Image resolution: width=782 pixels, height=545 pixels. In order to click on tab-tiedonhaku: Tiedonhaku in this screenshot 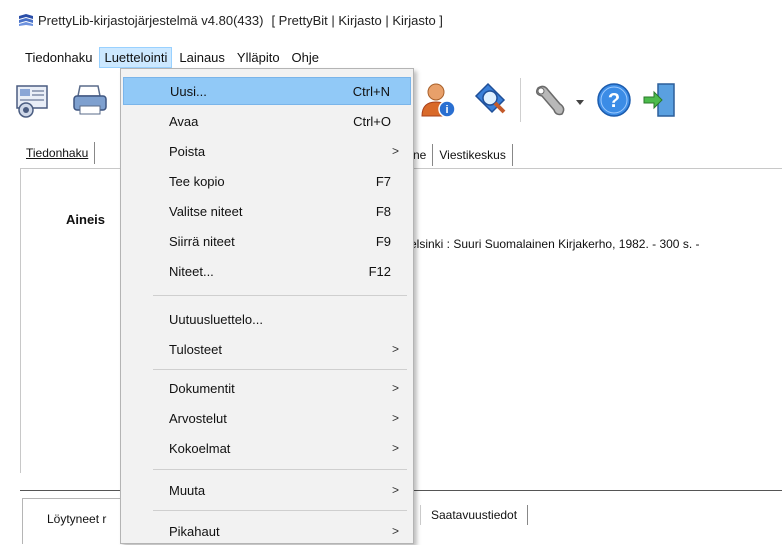, I will do `click(58, 153)`.